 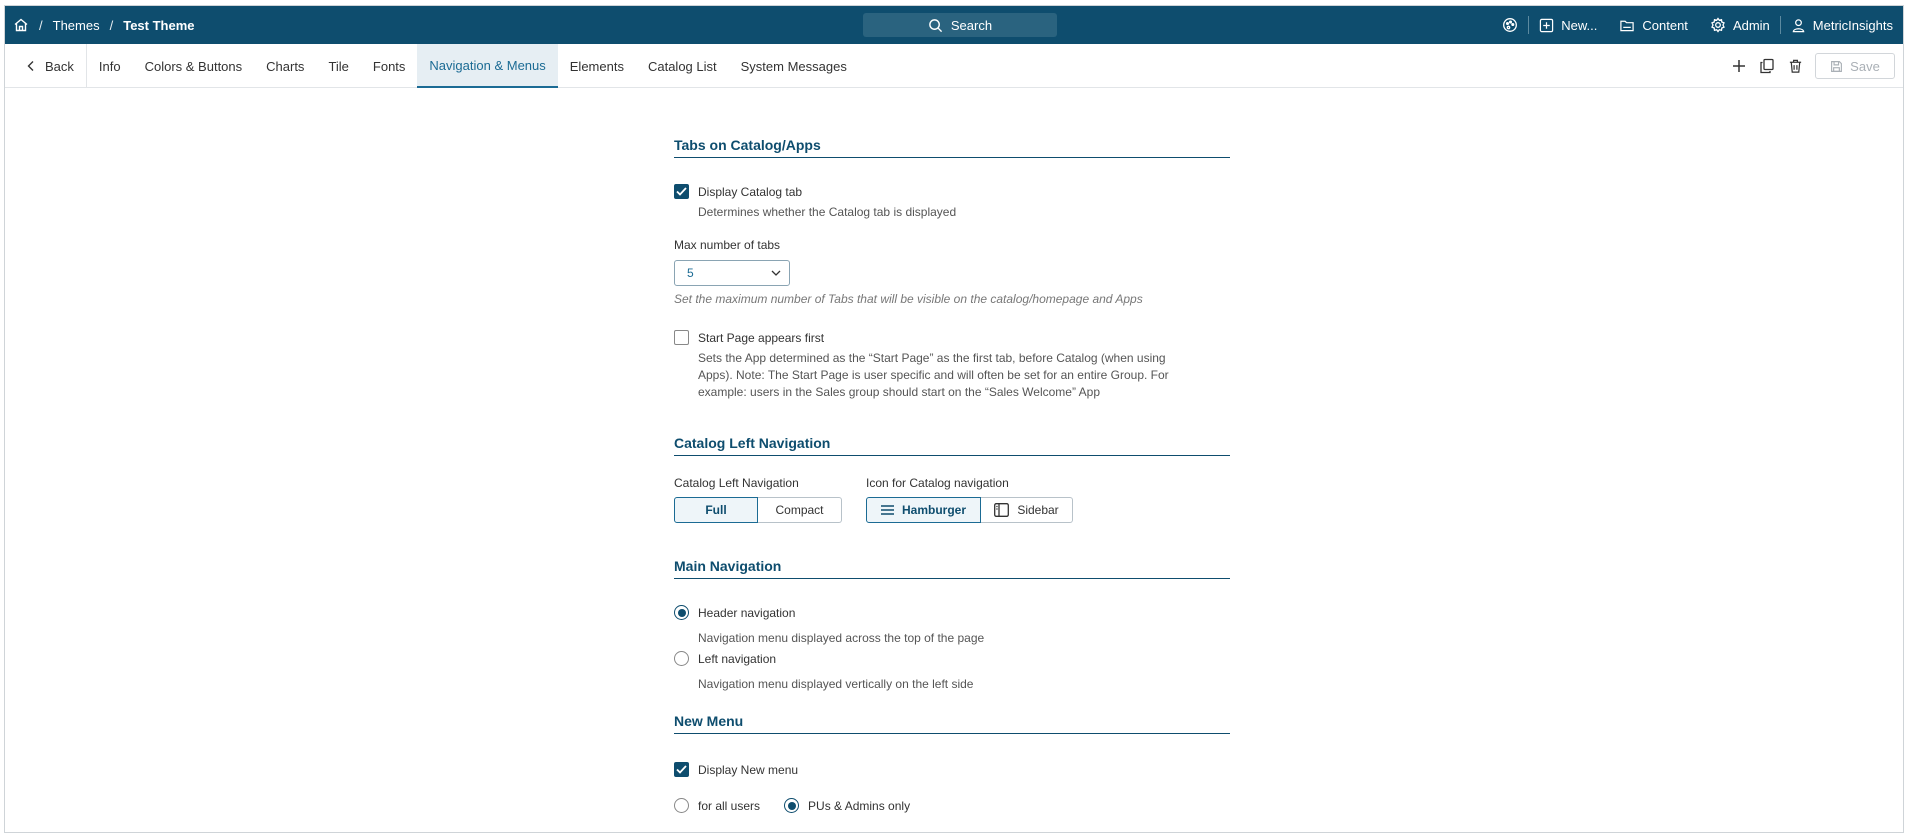 What do you see at coordinates (194, 66) in the screenshot?
I see `tab-colors-buttons: Colors & Buttons` at bounding box center [194, 66].